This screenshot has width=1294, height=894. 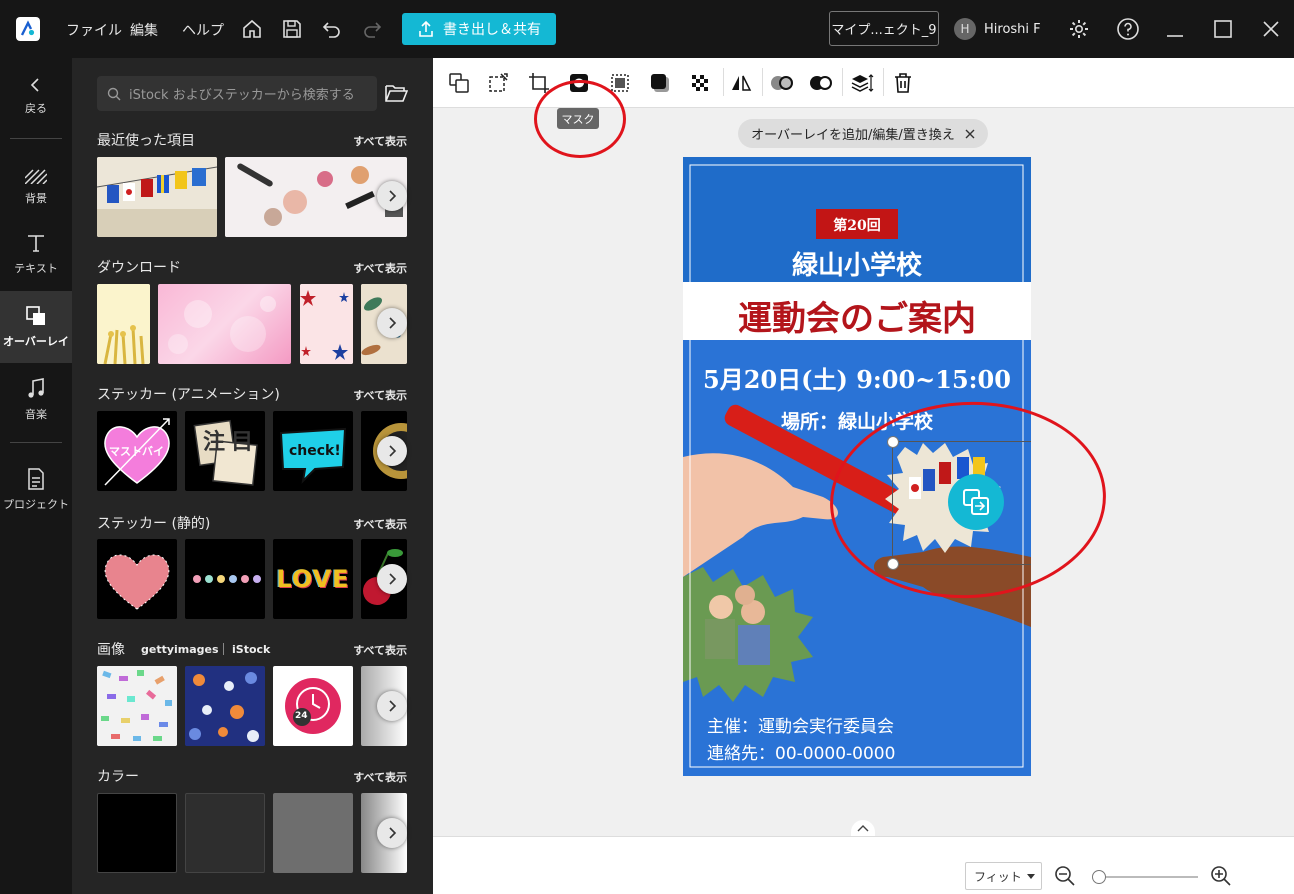 I want to click on poster-headline: 運動会のご案内, so click(x=857, y=319).